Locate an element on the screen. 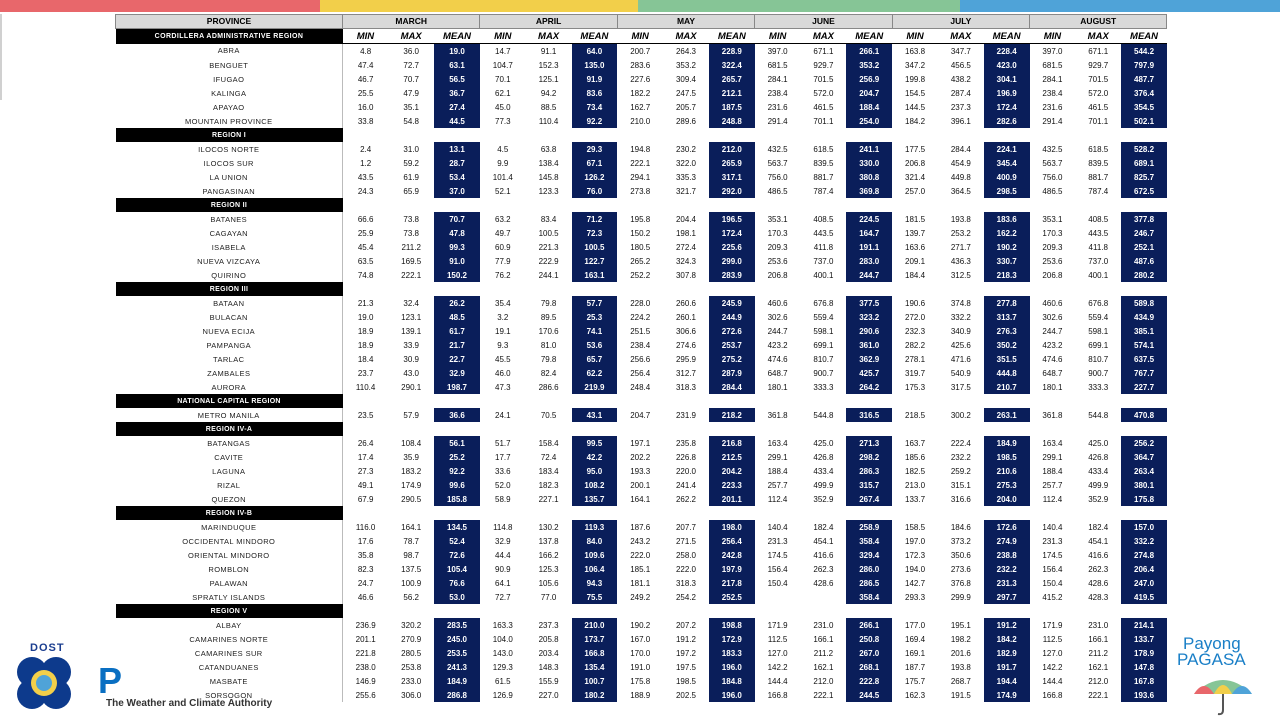 Image resolution: width=1280 pixels, height=720 pixels. min-cell: 206.8 is located at coordinates (915, 163).